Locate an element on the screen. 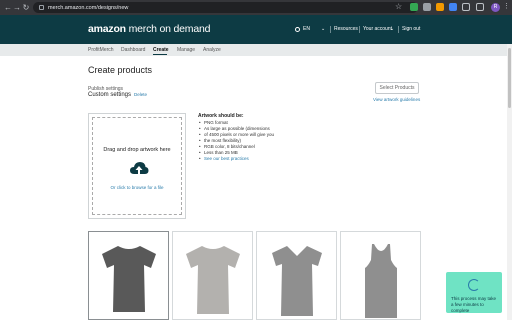 This screenshot has height=320, width=512. tab-create: Create is located at coordinates (161, 50).